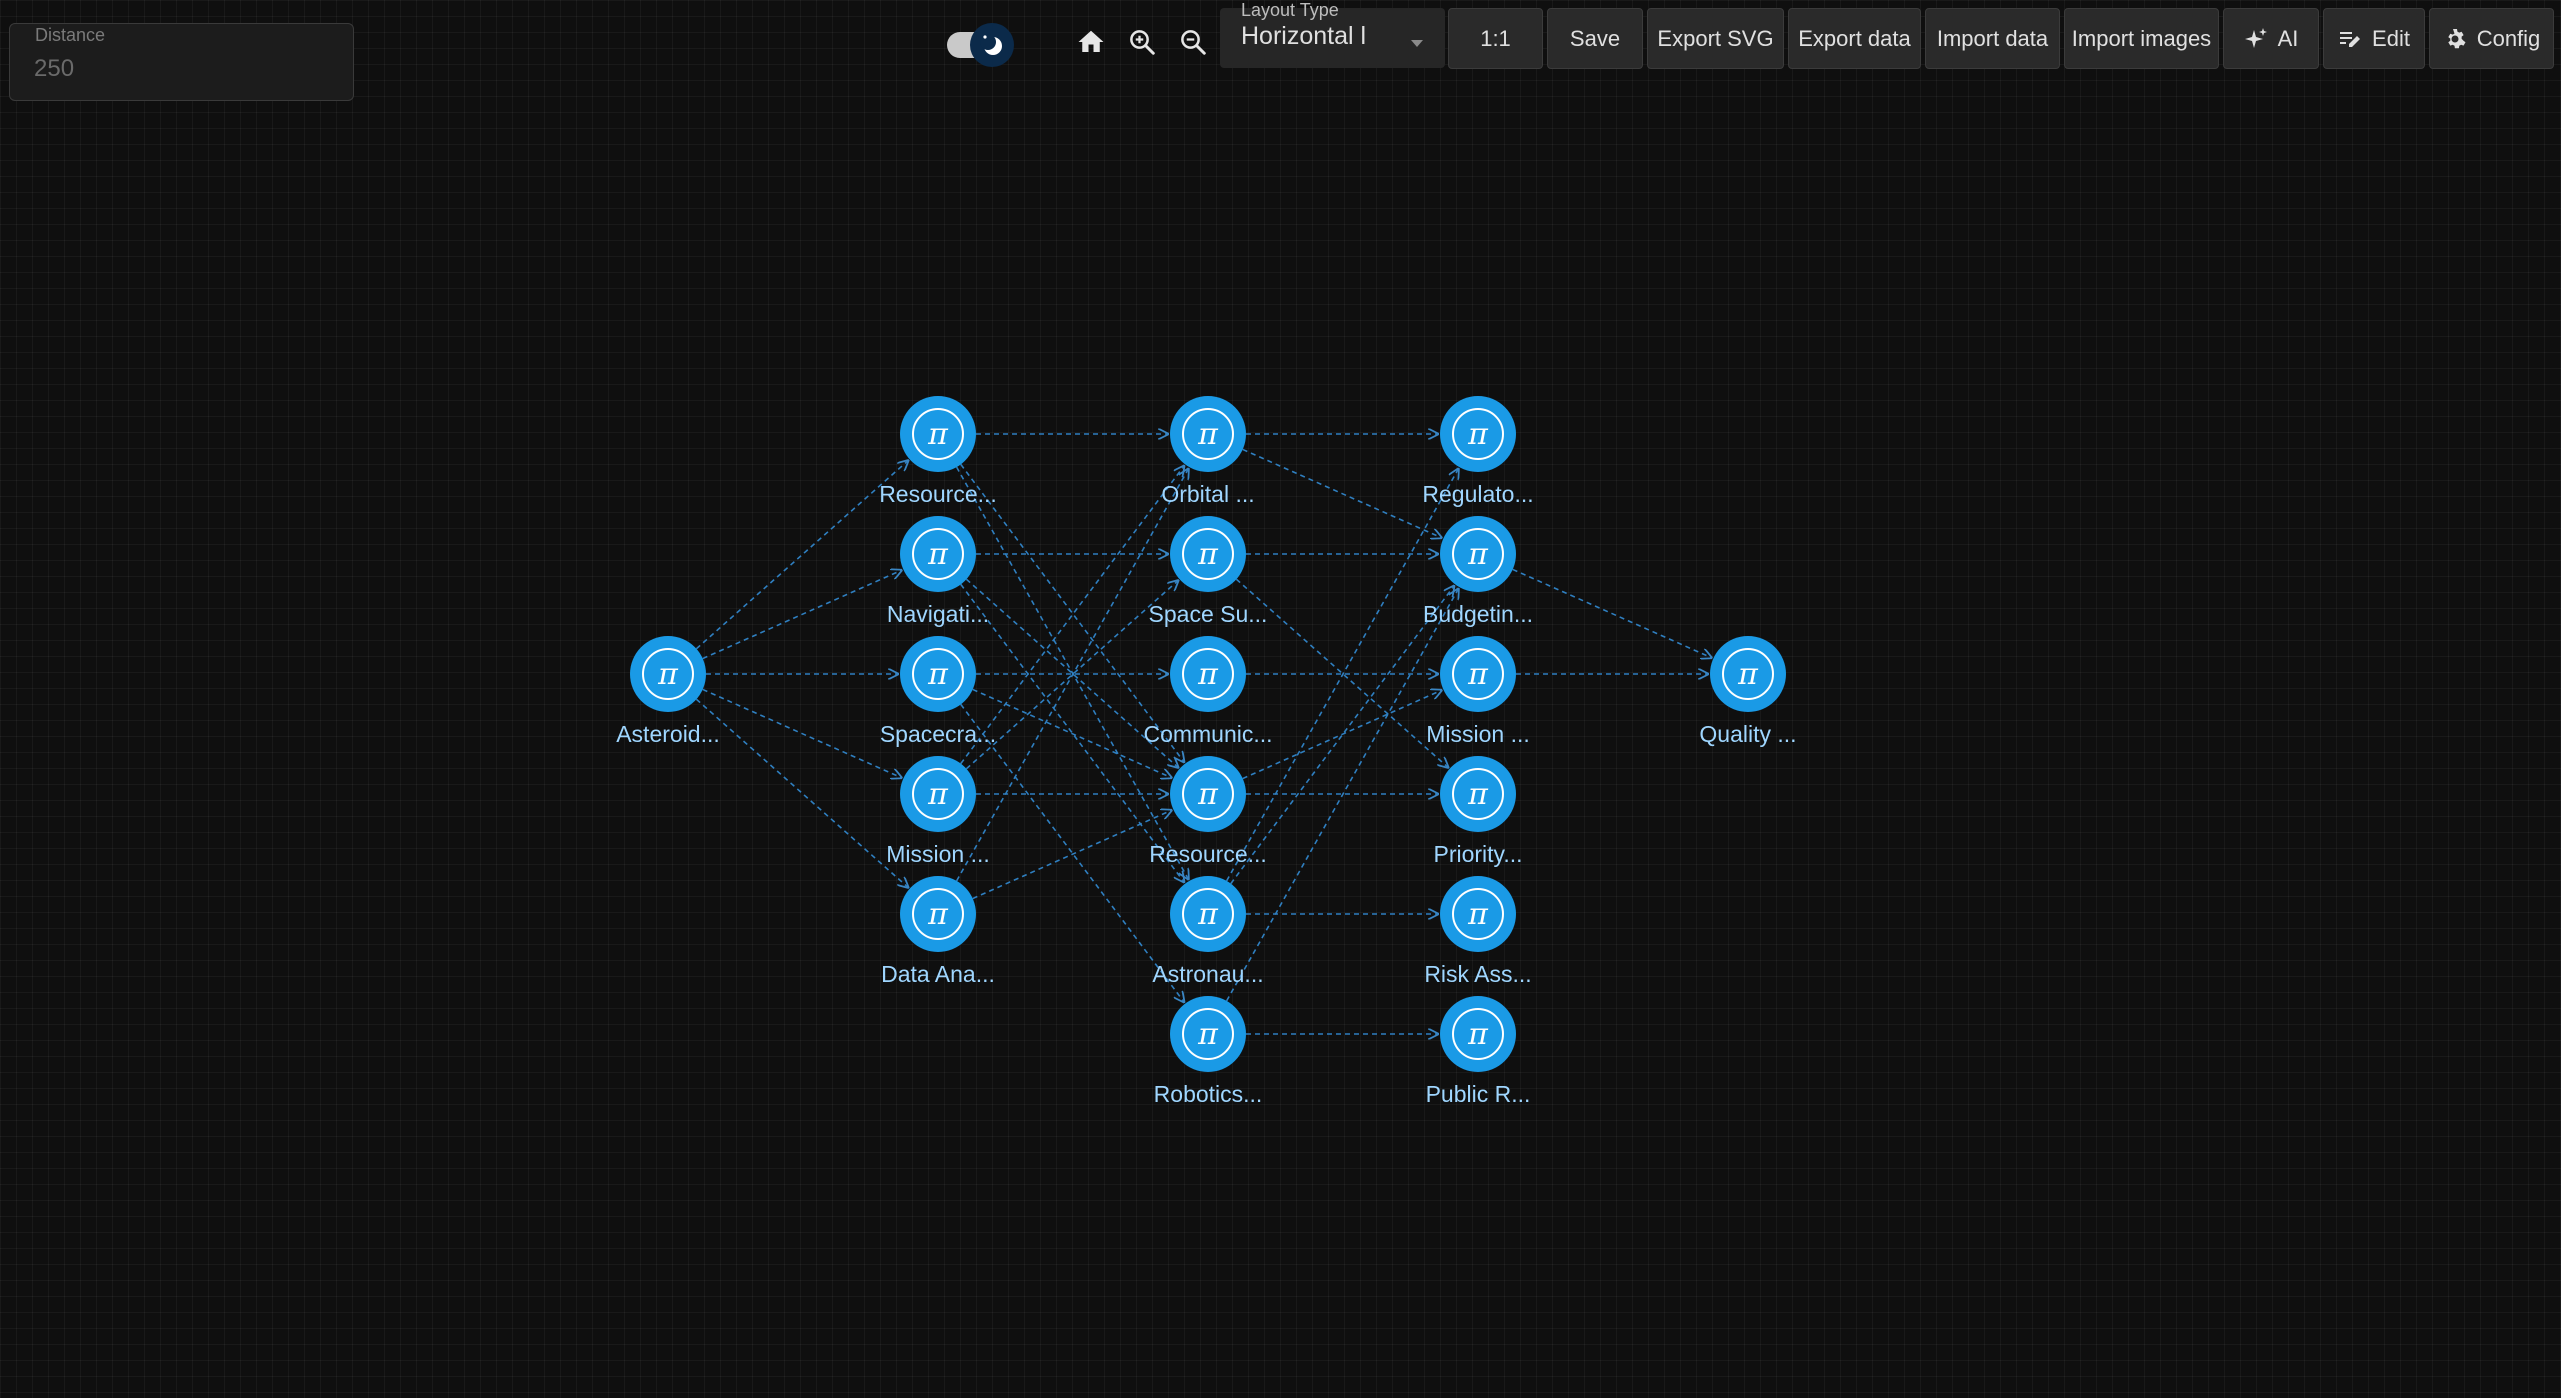 The image size is (2561, 1398). Describe the element at coordinates (992, 45) in the screenshot. I see `moon-icon` at that location.